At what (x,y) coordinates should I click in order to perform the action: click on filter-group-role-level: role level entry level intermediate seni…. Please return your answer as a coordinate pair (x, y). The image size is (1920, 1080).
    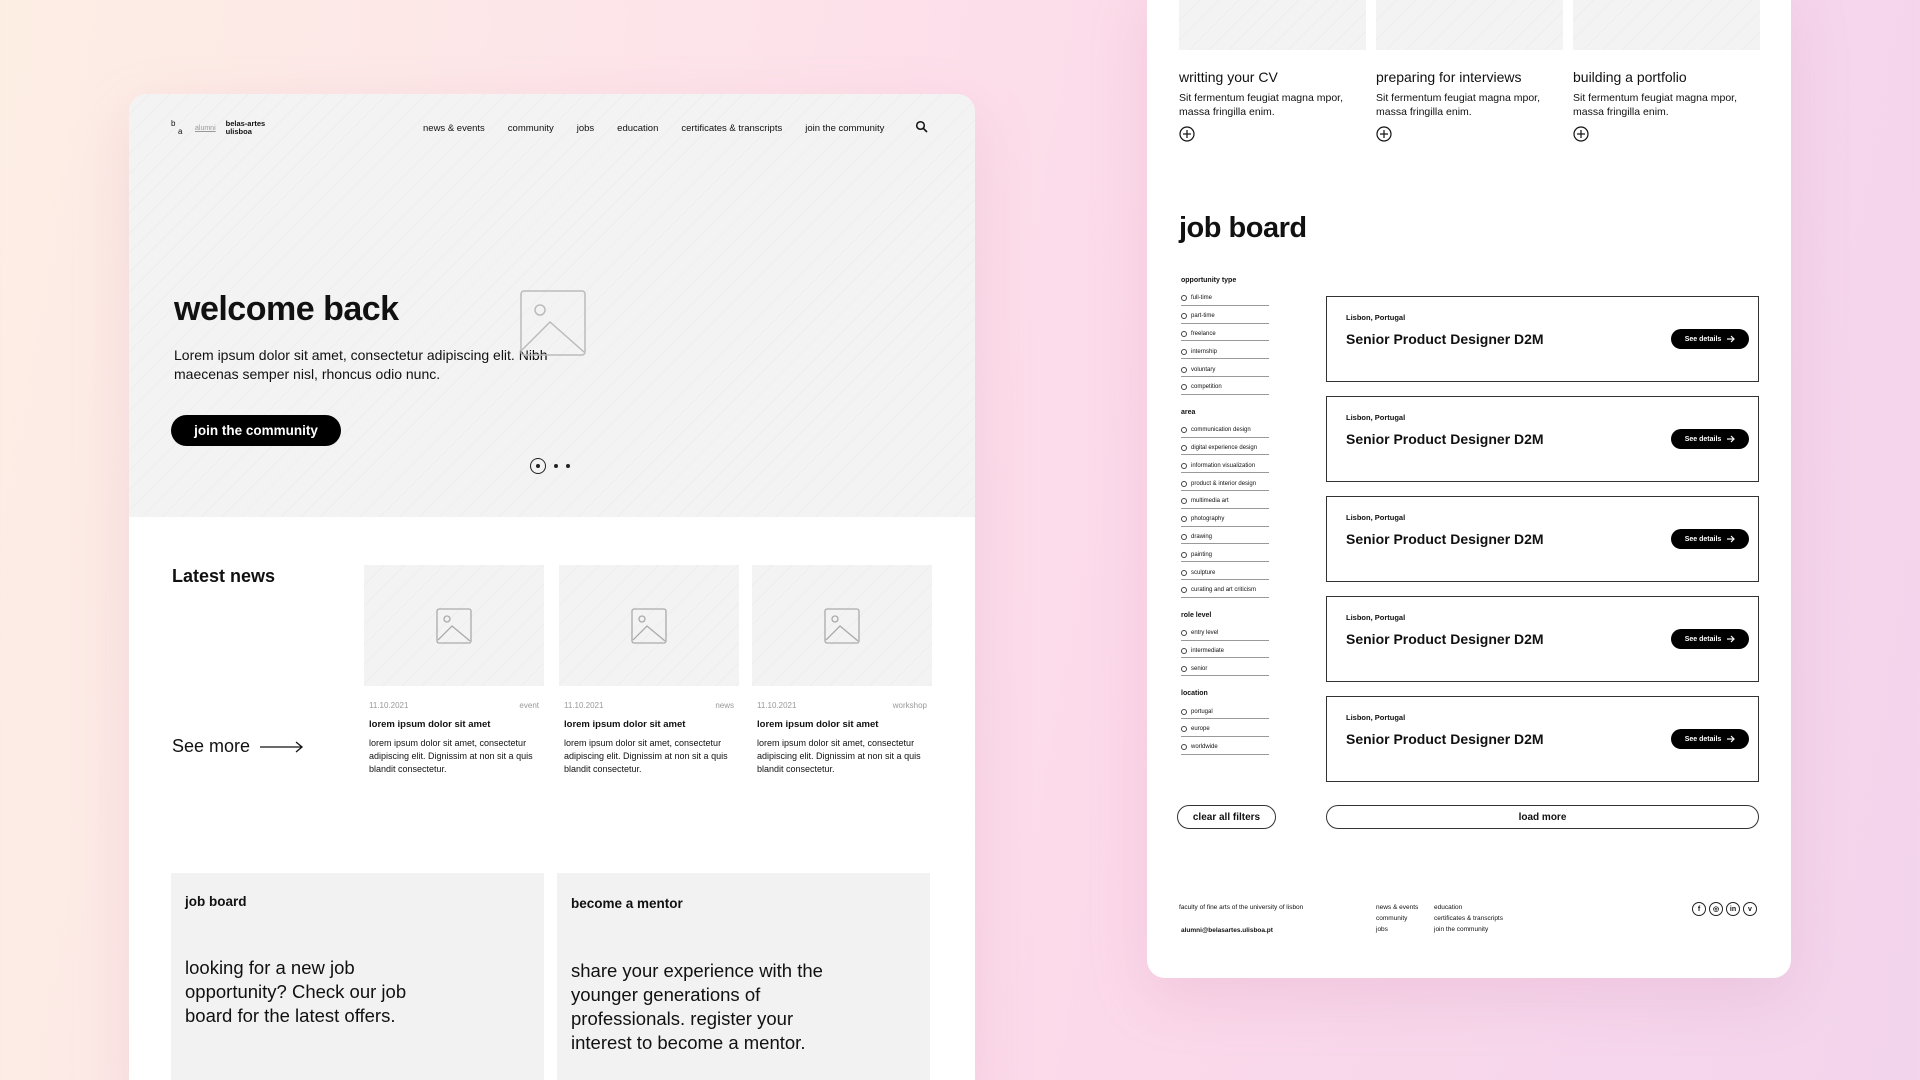
    Looking at the image, I should click on (1226, 644).